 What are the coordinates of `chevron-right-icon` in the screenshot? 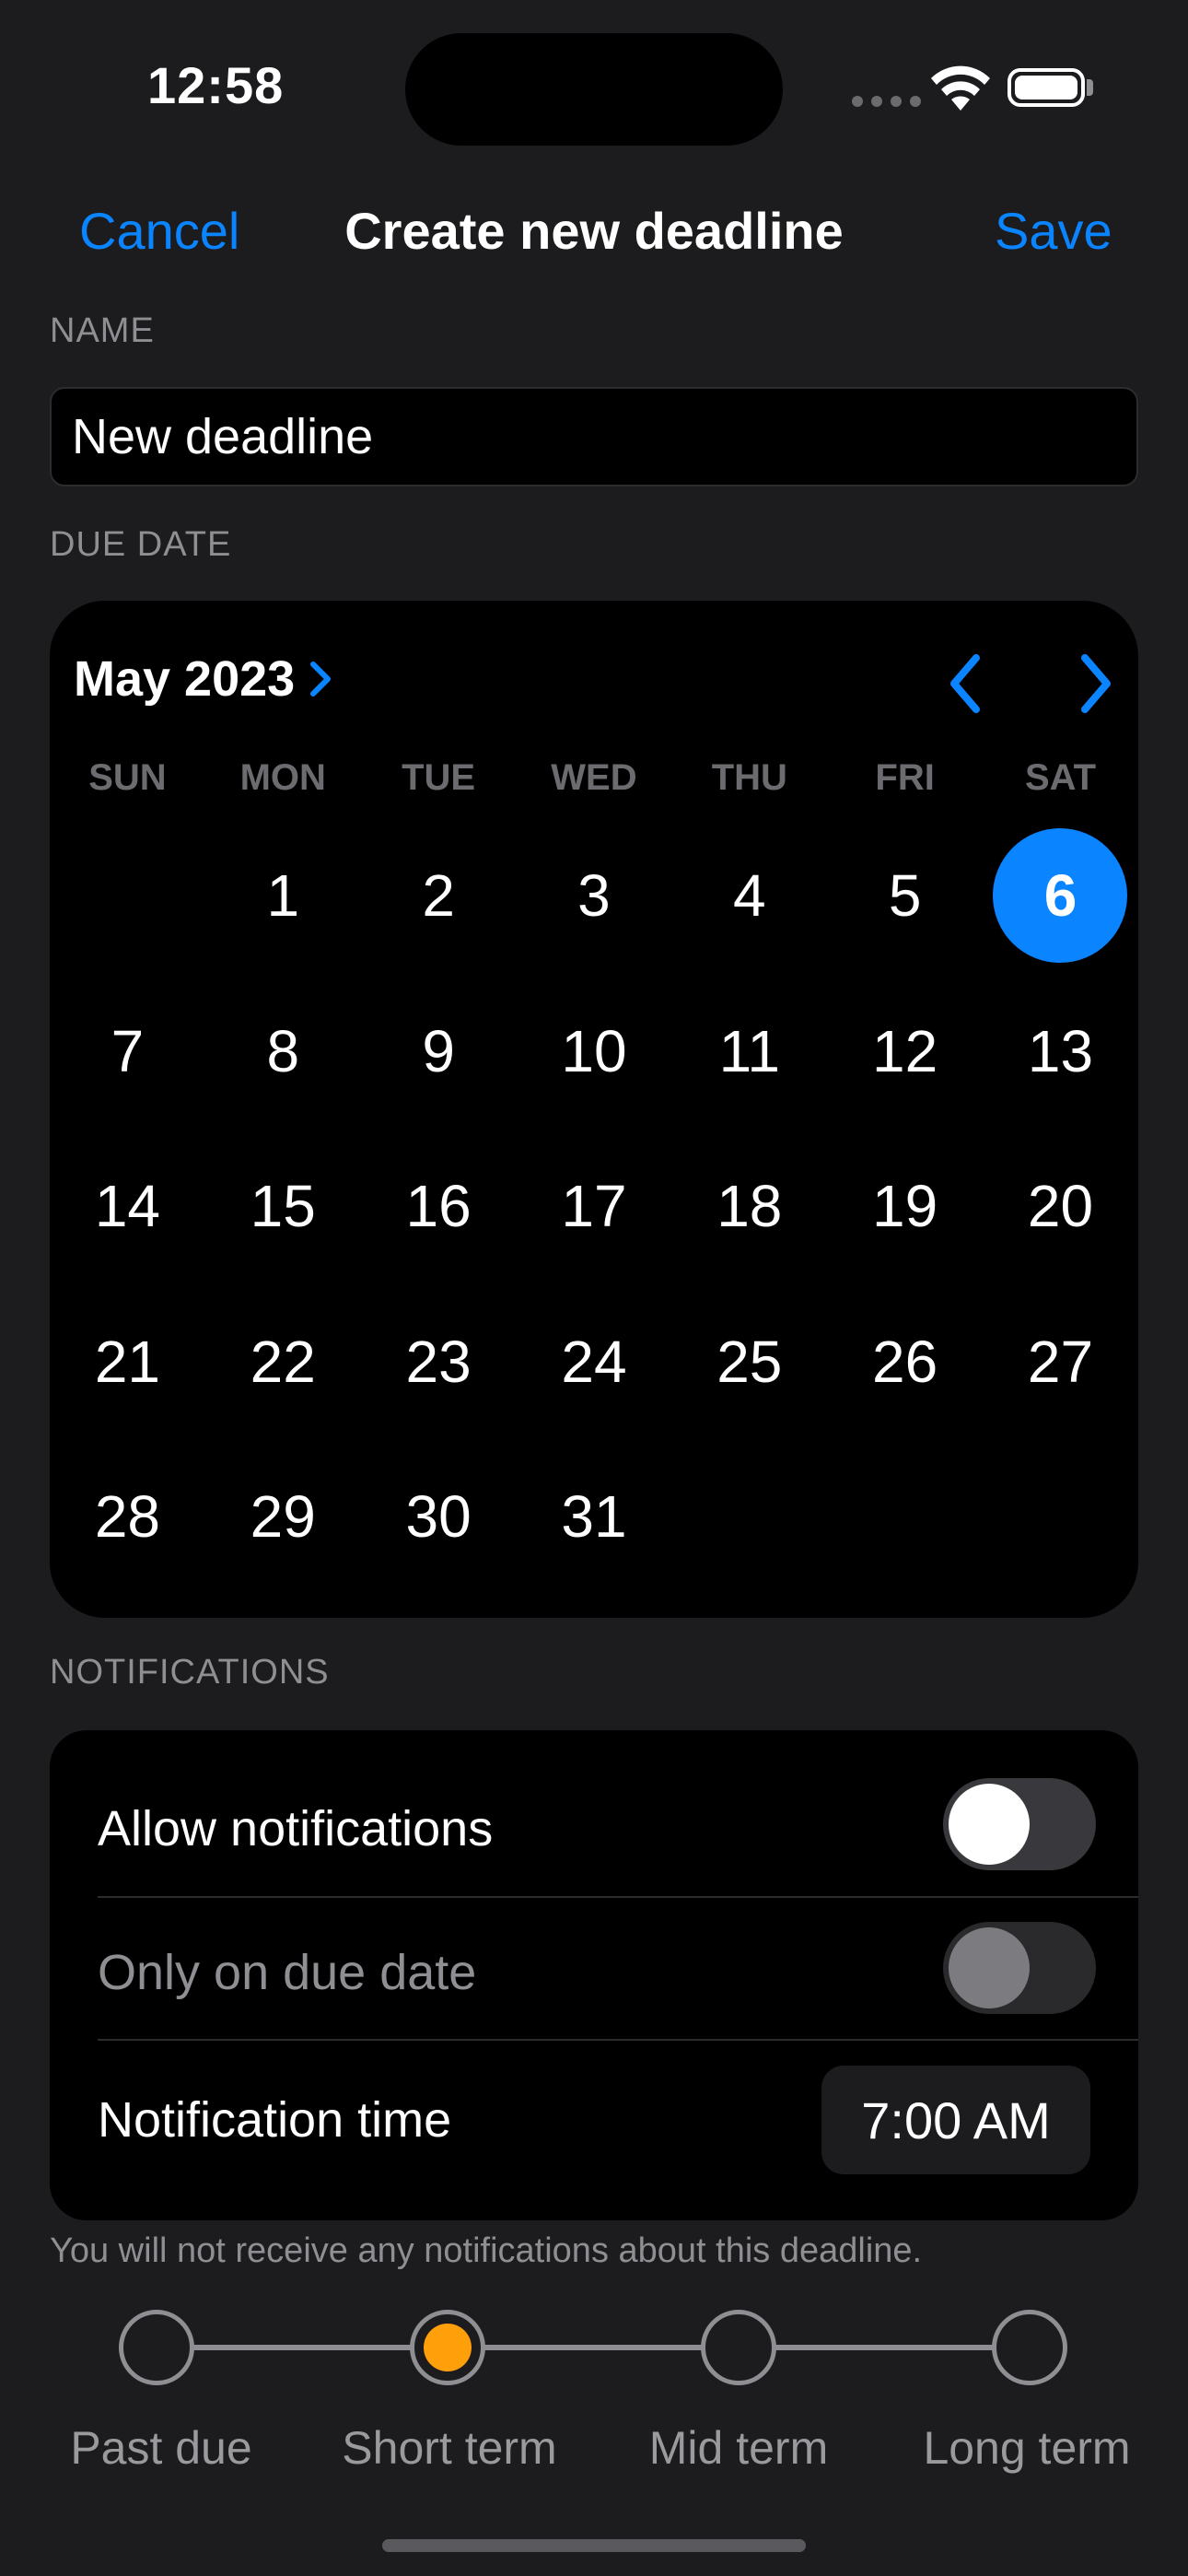 It's located at (321, 679).